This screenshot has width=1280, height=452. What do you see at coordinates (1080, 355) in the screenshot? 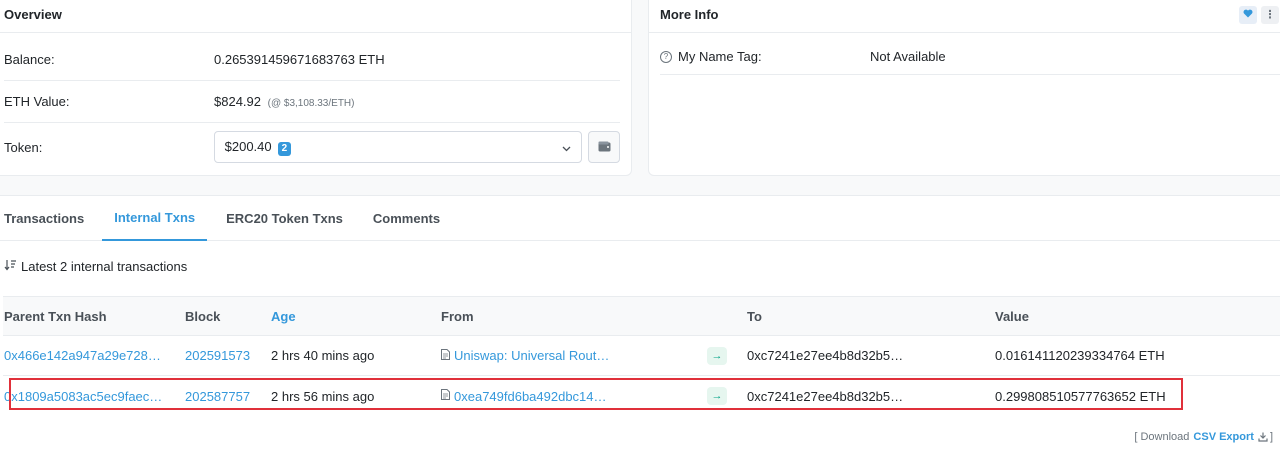
I see `value-amount: 0.016141120239334764 ETH` at bounding box center [1080, 355].